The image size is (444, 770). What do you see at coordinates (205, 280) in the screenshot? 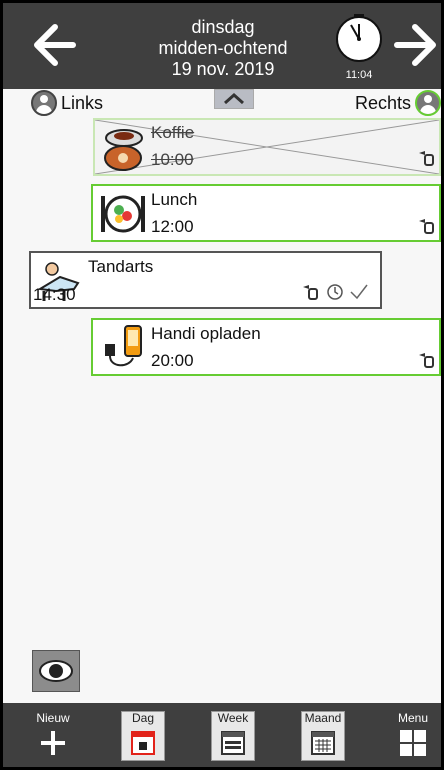
I see `activity-card-tandarts: Tandarts 14:30` at bounding box center [205, 280].